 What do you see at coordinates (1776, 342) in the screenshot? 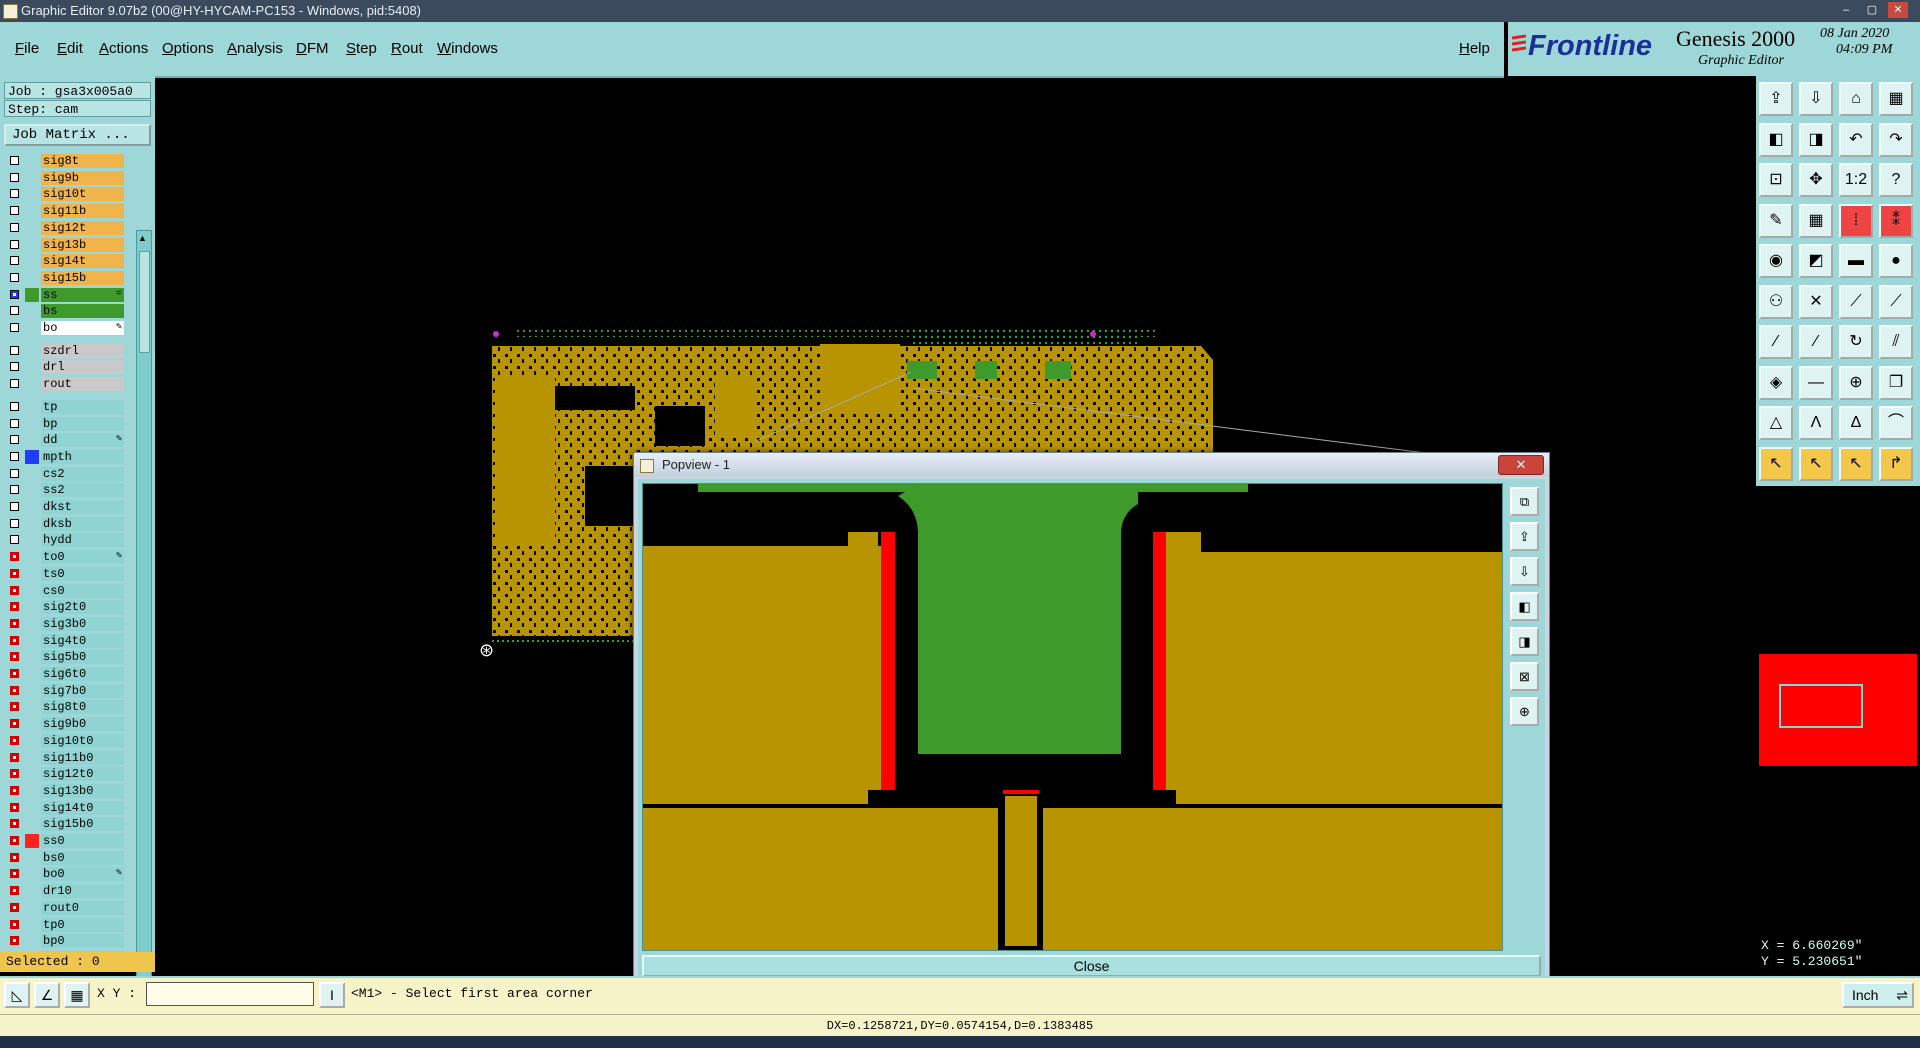
I see `line-icon: ∕` at bounding box center [1776, 342].